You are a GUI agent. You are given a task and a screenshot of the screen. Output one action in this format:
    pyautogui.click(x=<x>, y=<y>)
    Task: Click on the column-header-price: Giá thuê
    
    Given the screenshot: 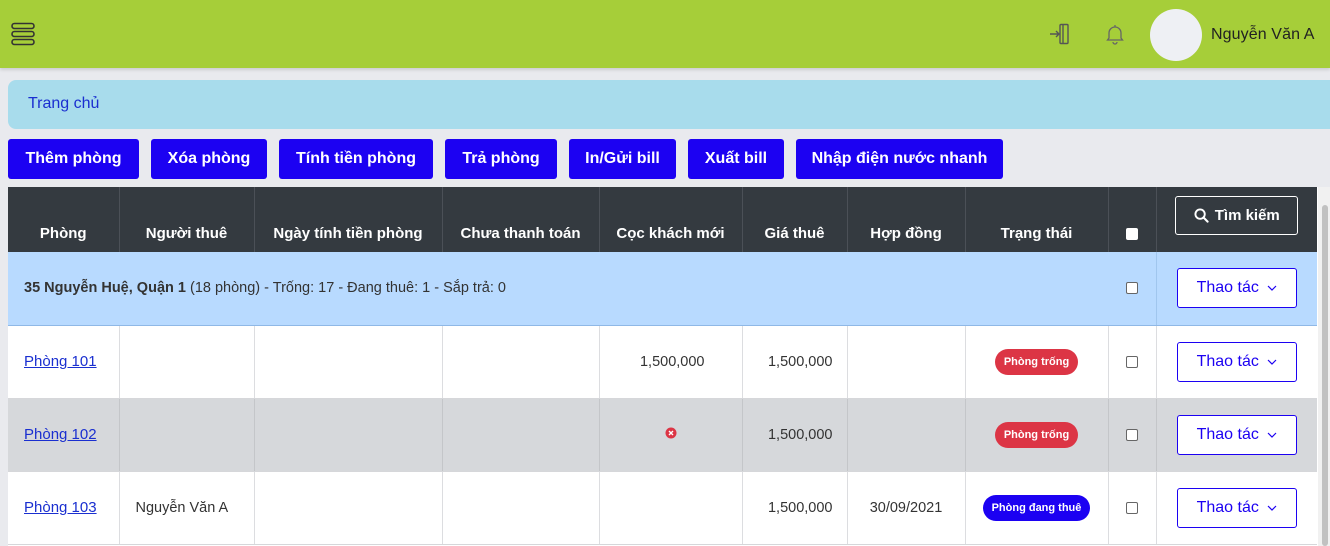 What is the action you would take?
    pyautogui.click(x=795, y=219)
    